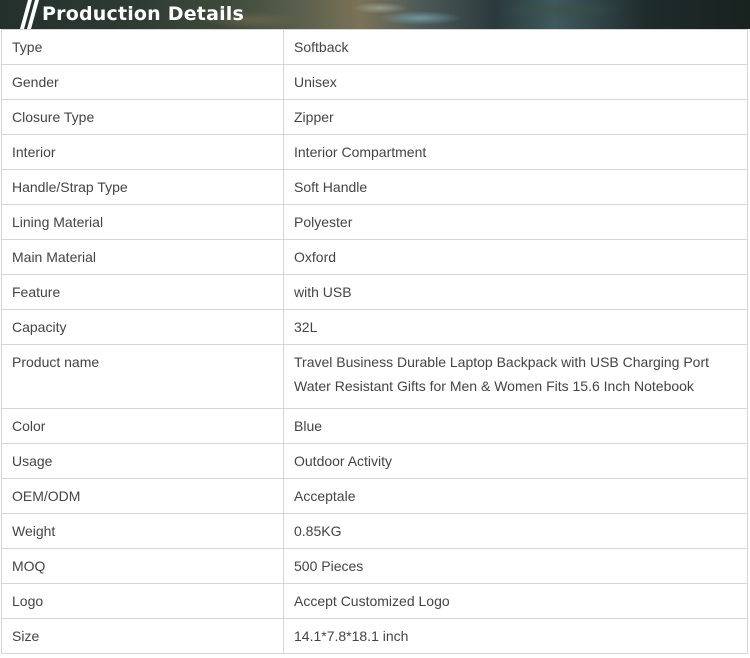  What do you see at coordinates (515, 601) in the screenshot?
I see `spec-value: Accept Customized Logo` at bounding box center [515, 601].